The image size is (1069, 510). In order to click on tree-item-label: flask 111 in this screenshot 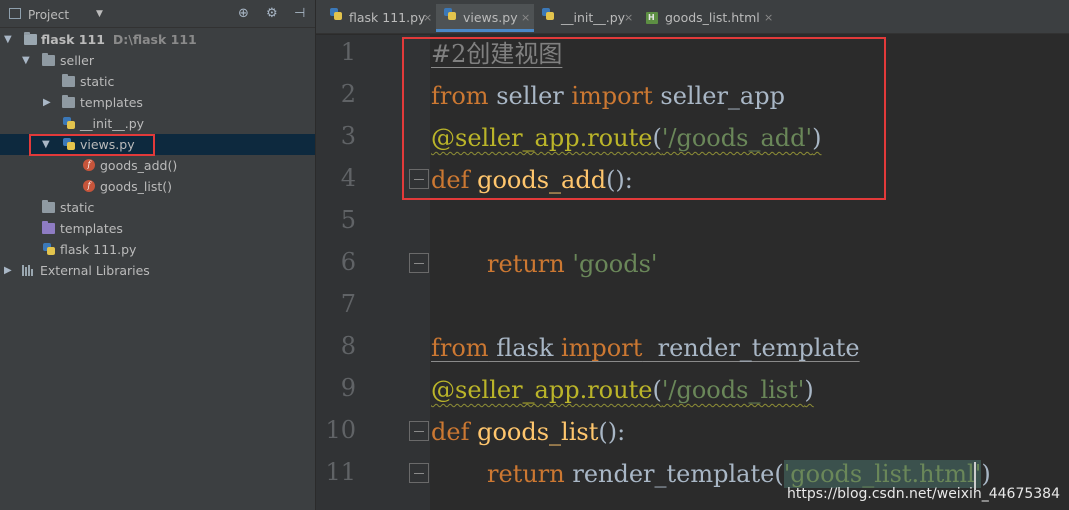, I will do `click(73, 39)`.